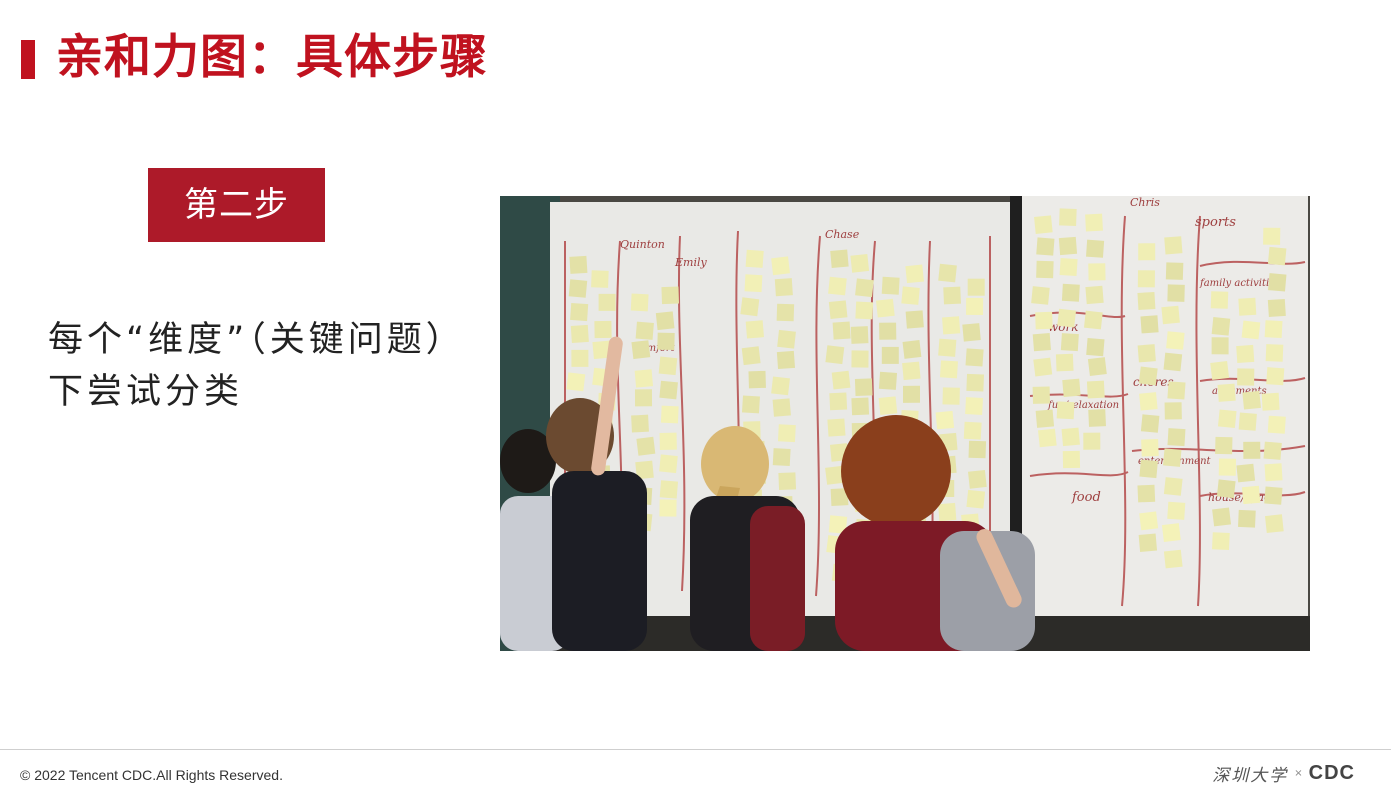 This screenshot has height=793, width=1391. What do you see at coordinates (1145, 202) in the screenshot?
I see `label-chris: Chris` at bounding box center [1145, 202].